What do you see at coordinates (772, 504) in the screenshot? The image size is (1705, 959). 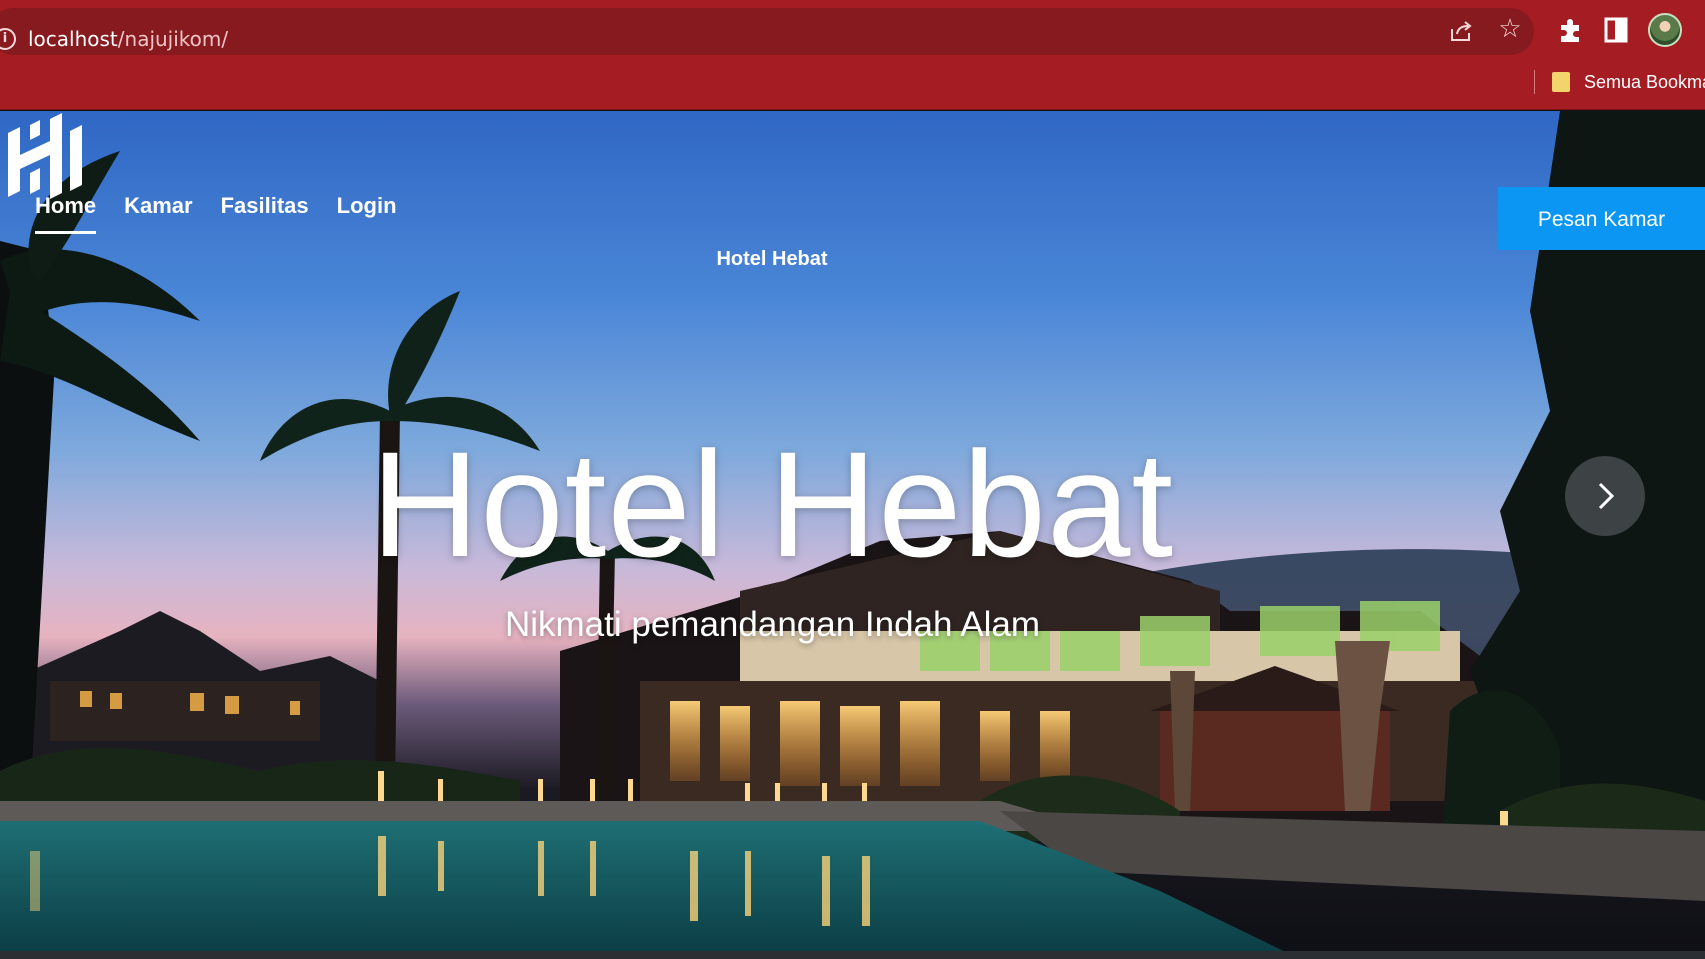 I see `hero-title: Hotel Hebat` at bounding box center [772, 504].